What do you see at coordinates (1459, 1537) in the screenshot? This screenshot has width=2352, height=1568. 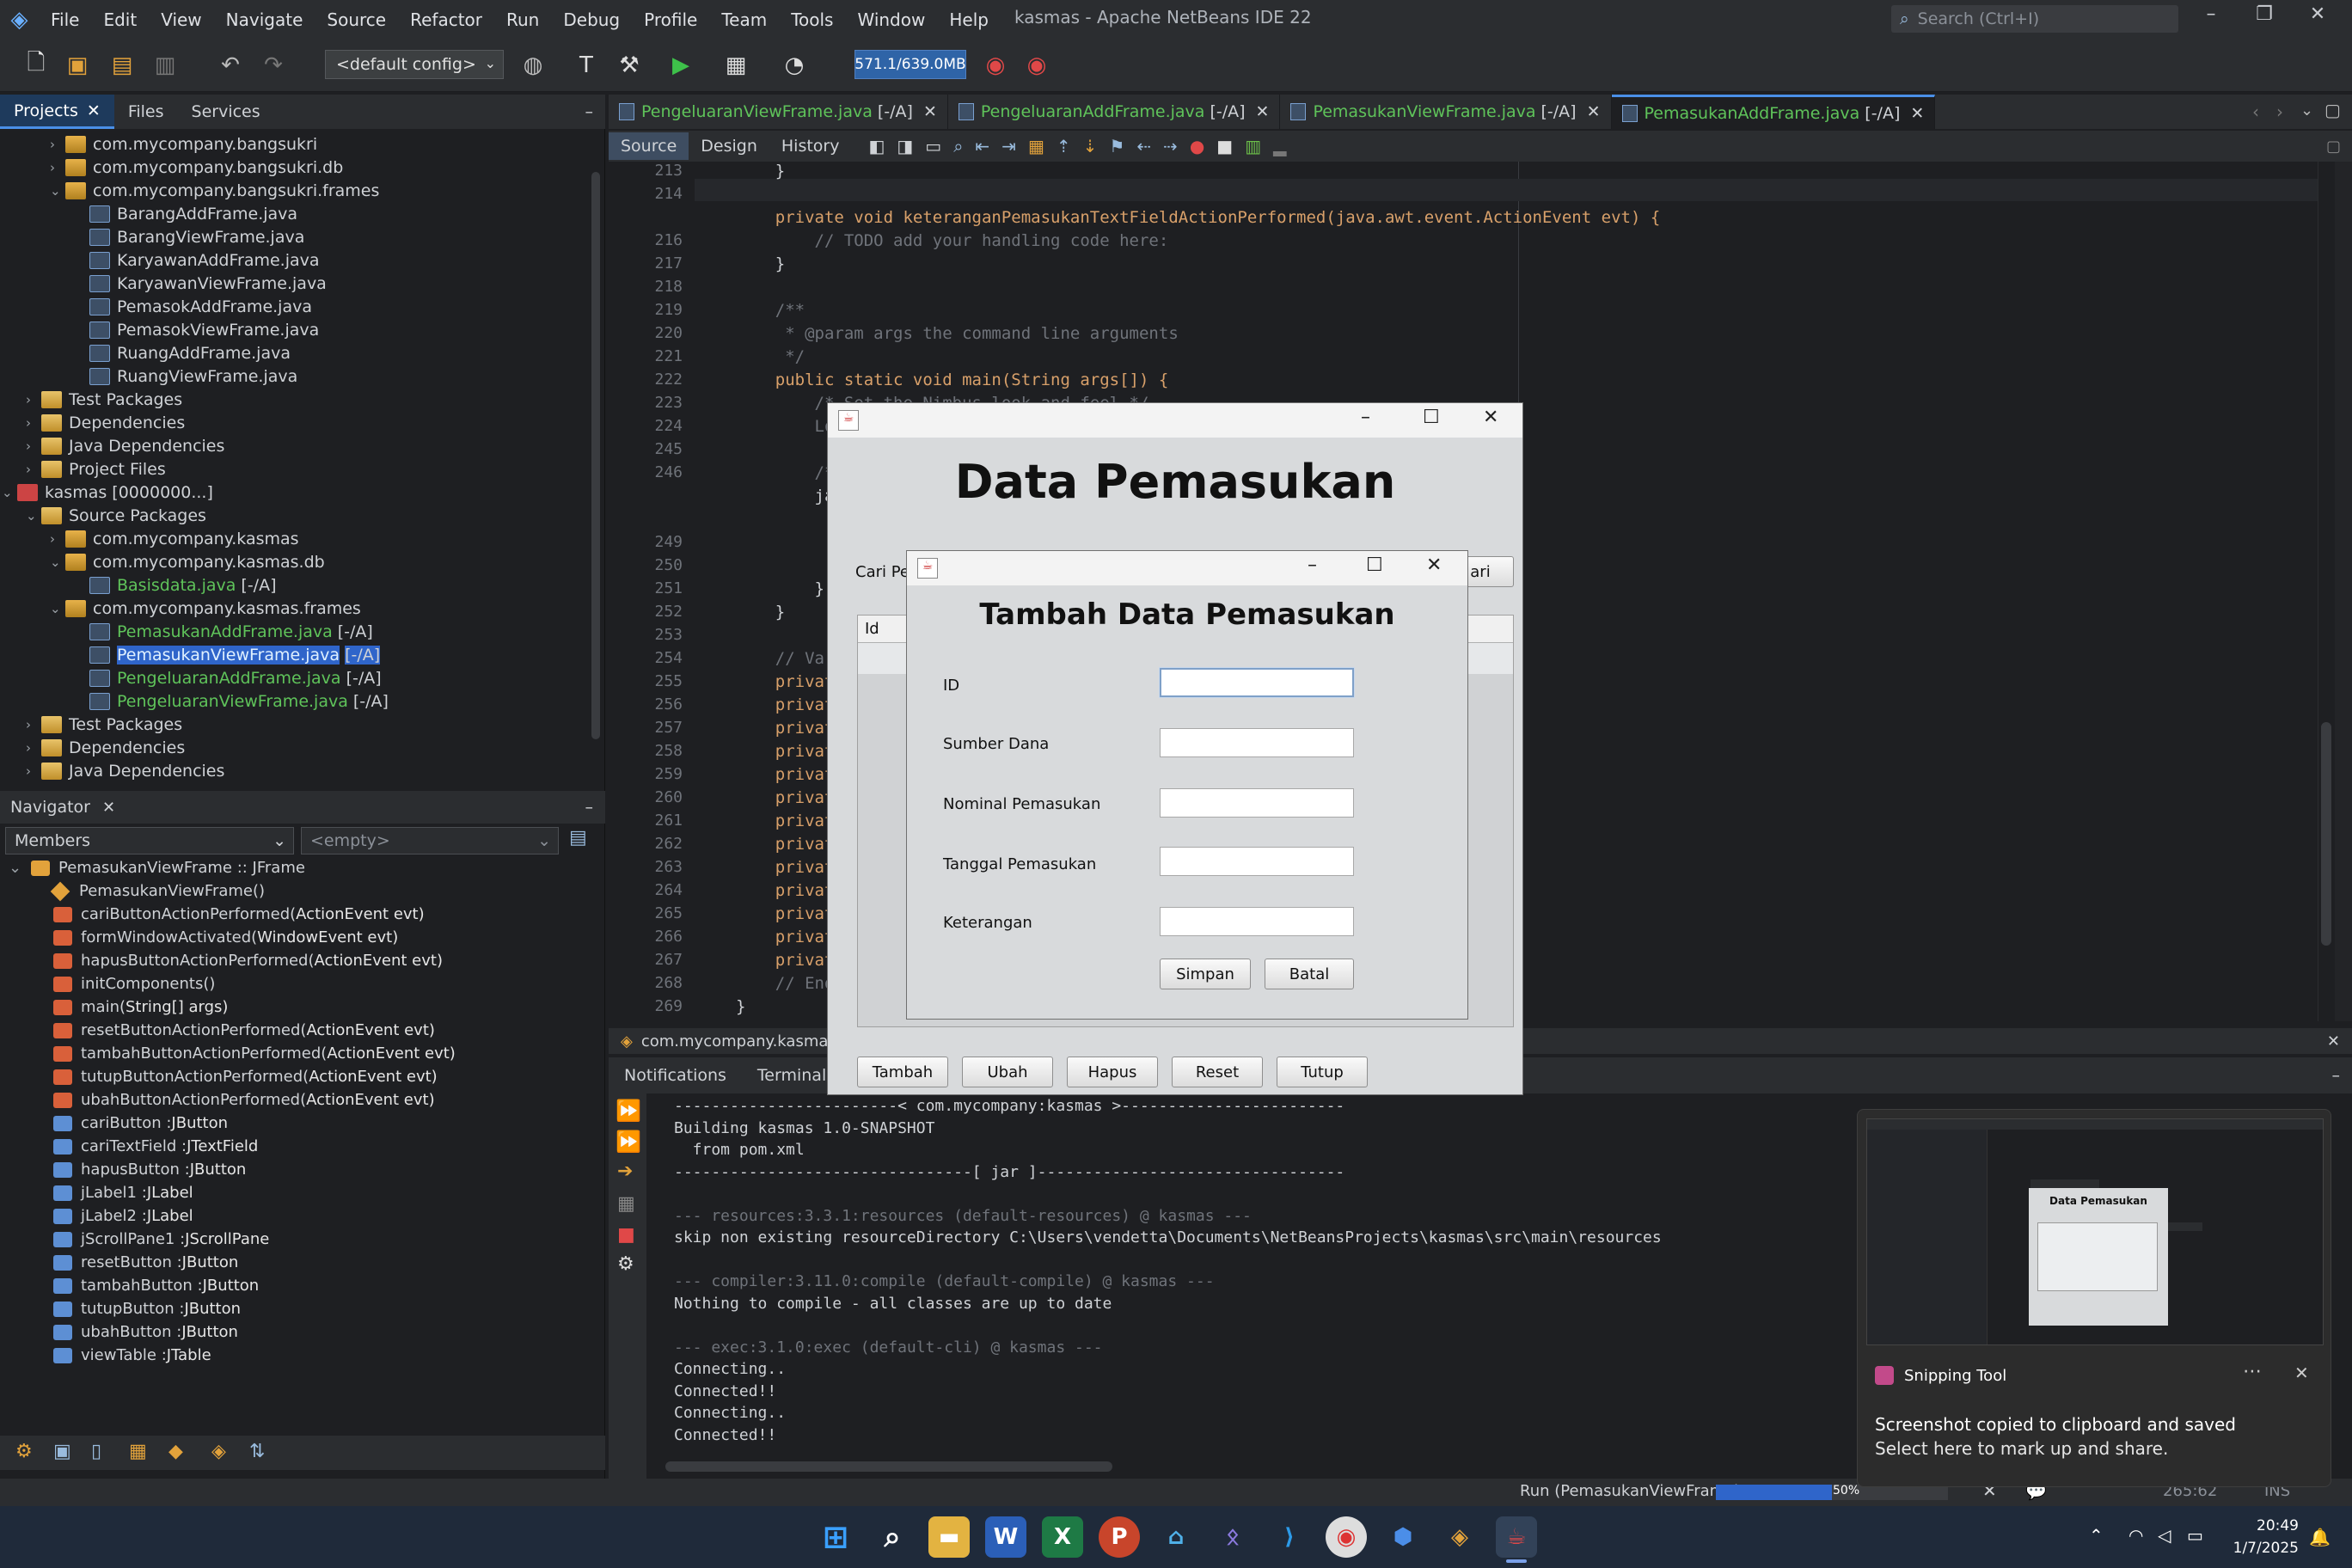 I see `netbeans-taskbar-icon: ◈` at bounding box center [1459, 1537].